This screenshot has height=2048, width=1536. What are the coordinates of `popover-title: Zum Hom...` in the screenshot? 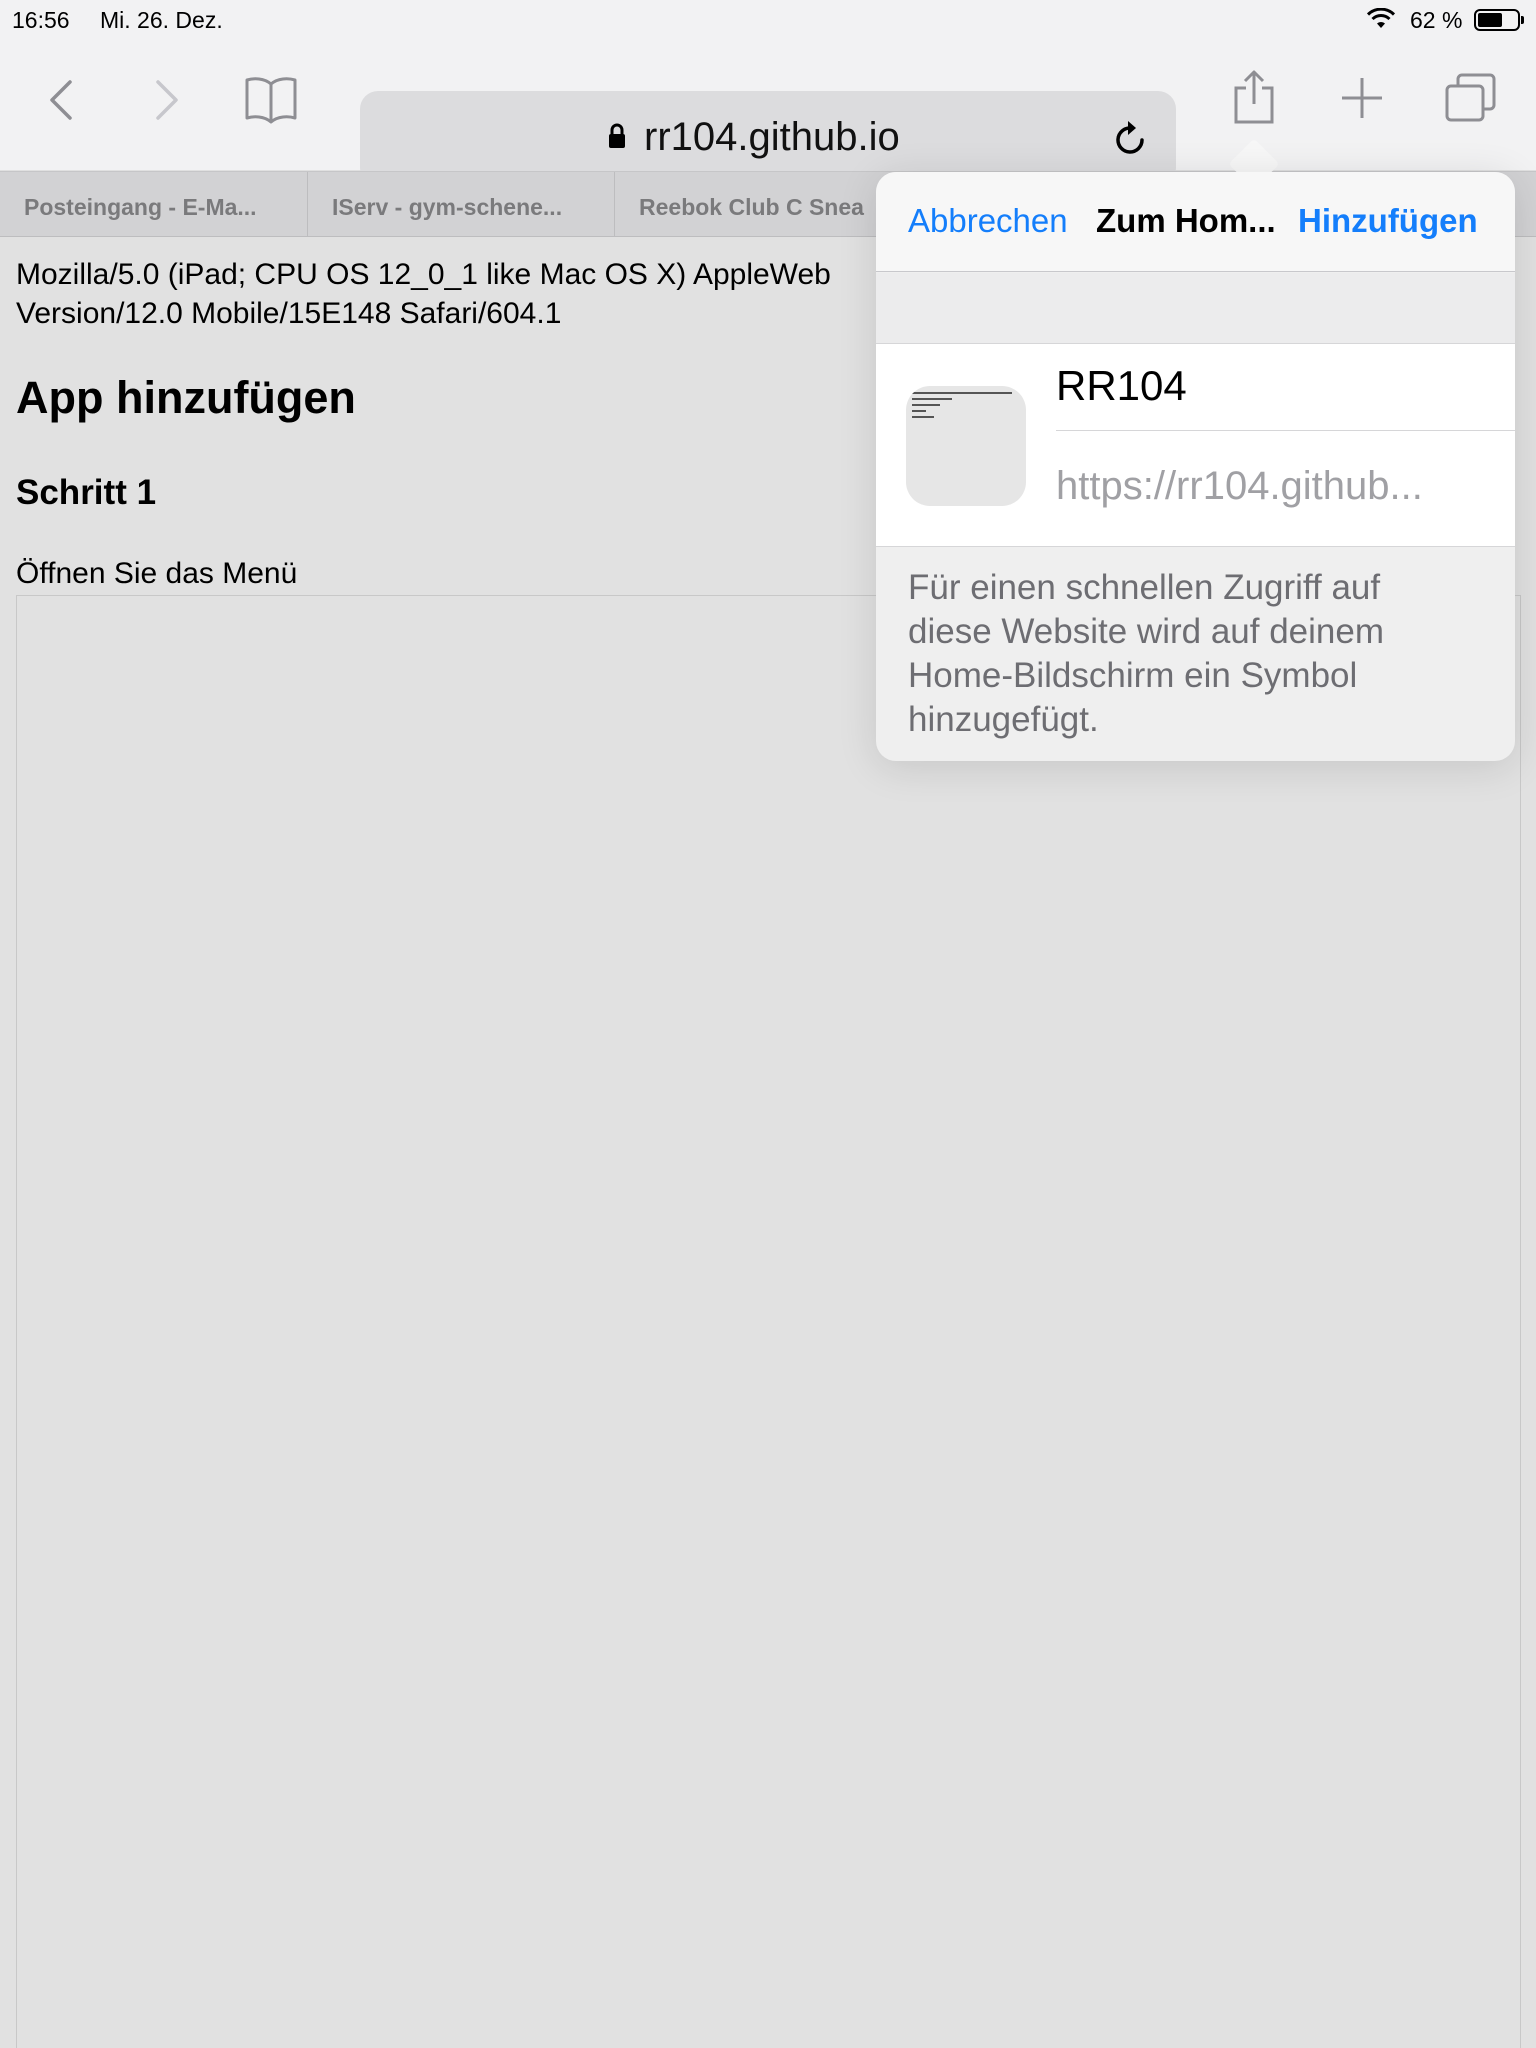 It's located at (1186, 220).